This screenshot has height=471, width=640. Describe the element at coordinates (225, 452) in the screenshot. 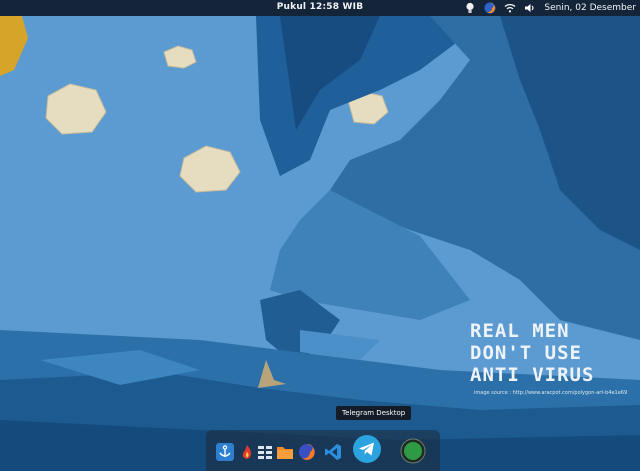

I see `anchor-app-icon` at that location.